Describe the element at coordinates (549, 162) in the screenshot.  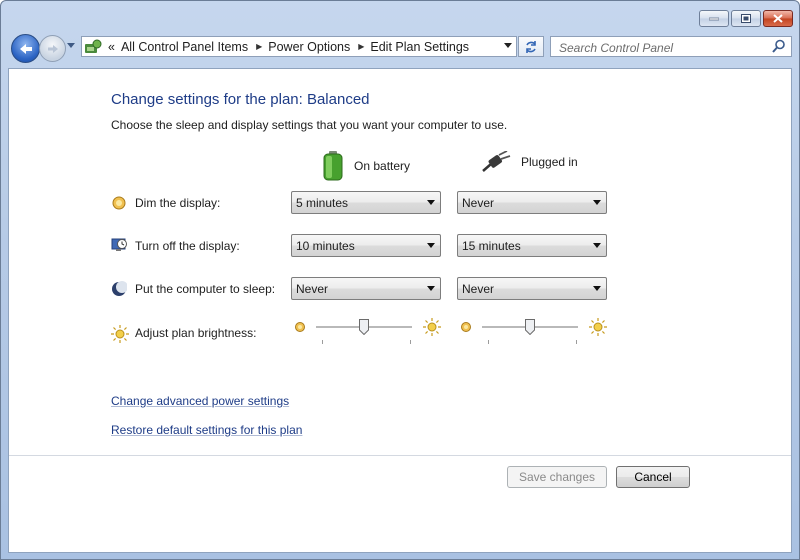
I see `column-label-plugged: Plugged in` at that location.